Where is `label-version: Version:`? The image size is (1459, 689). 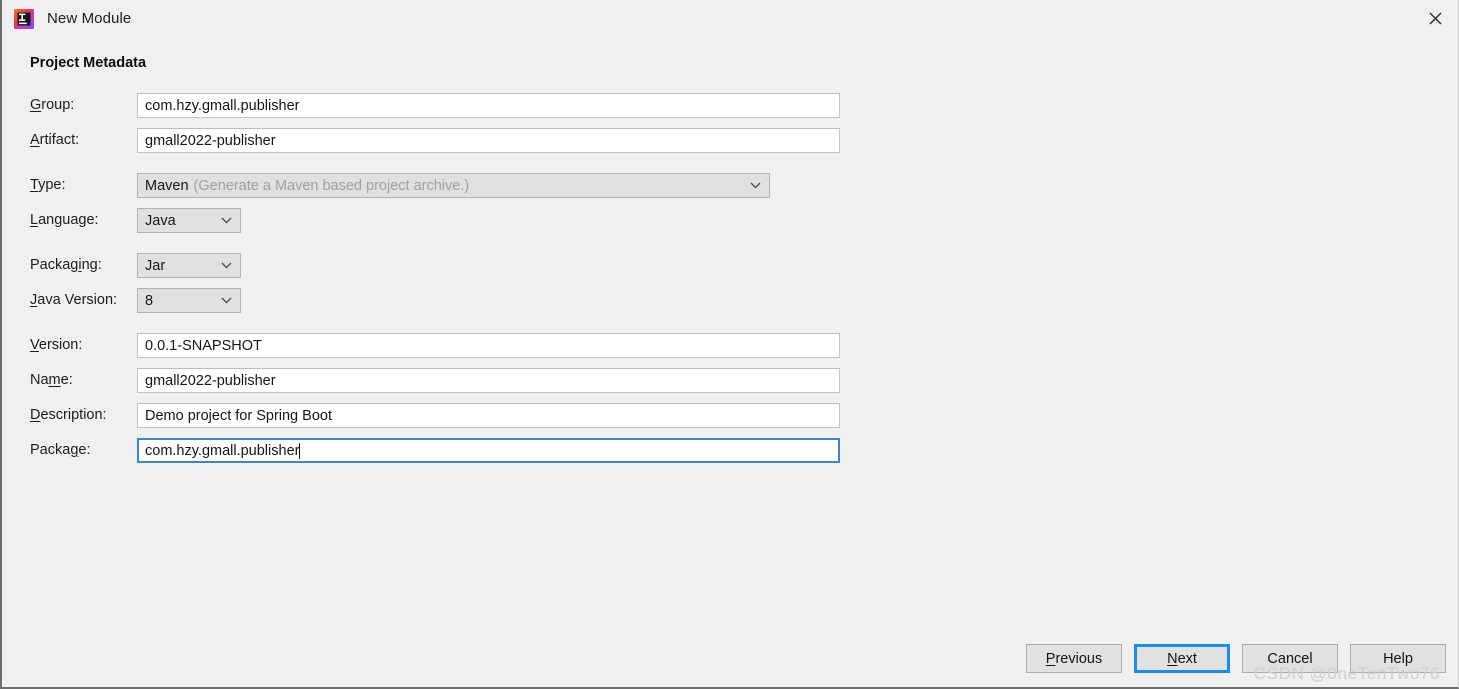 label-version: Version: is located at coordinates (56, 345).